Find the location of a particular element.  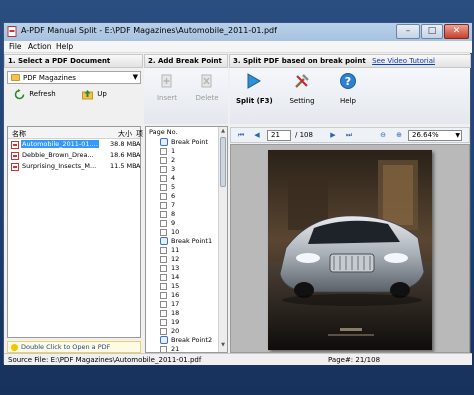

page-number-label: 11 is located at coordinates (175, 250).